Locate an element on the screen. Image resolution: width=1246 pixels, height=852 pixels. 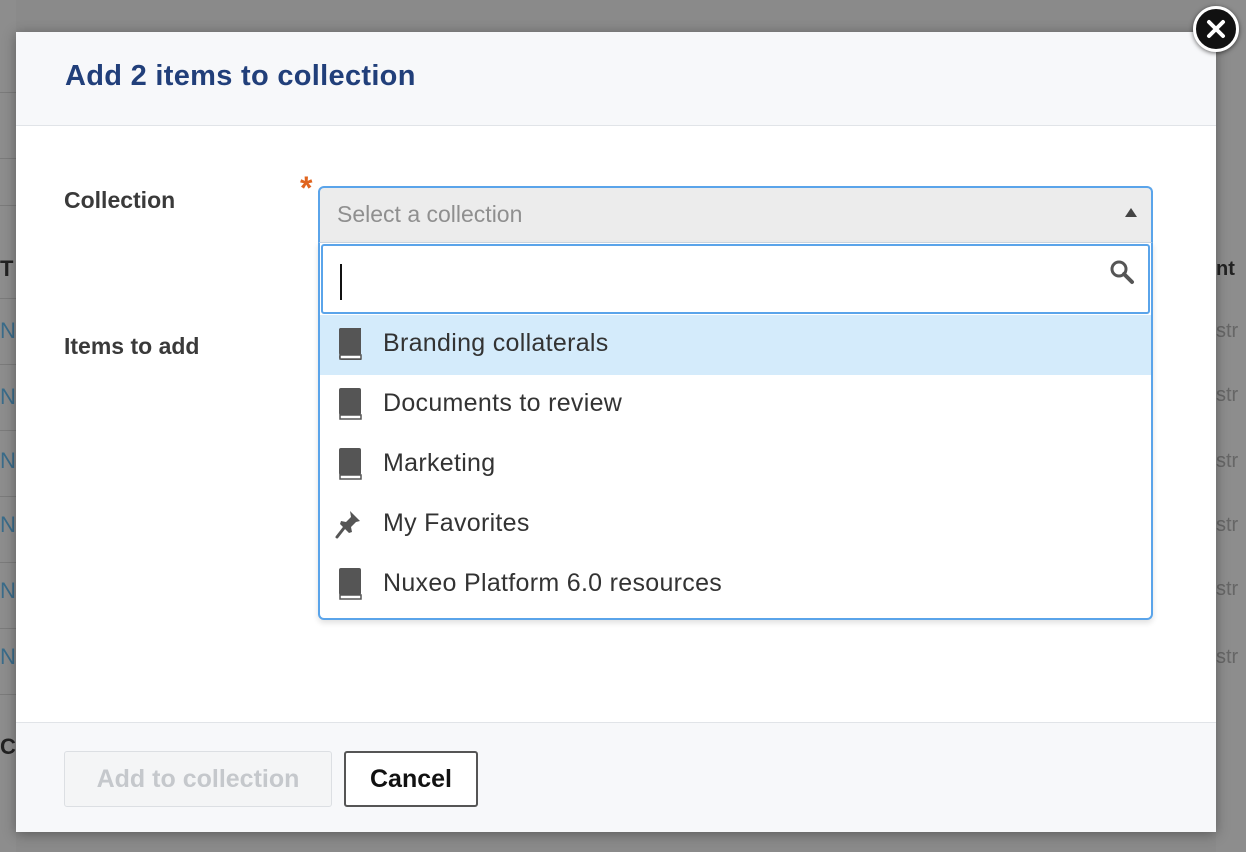
background-column-header-fragment: nt is located at coordinates (1225, 269).